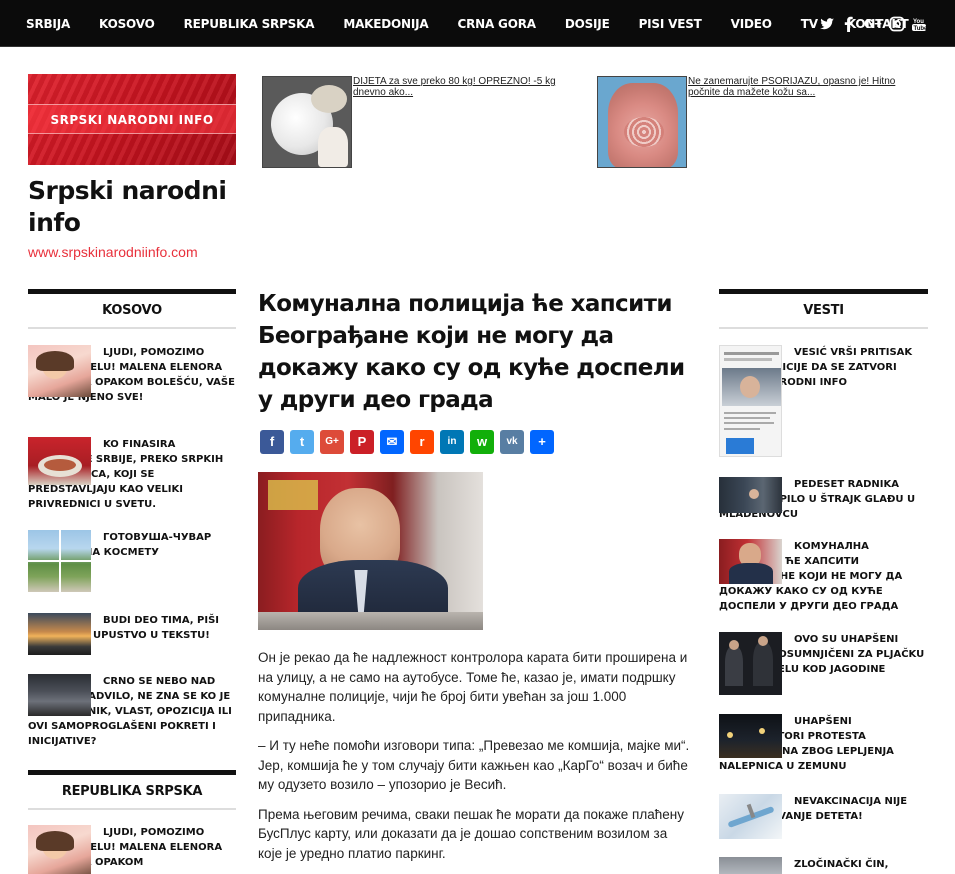  What do you see at coordinates (370, 551) in the screenshot?
I see `article-photo` at bounding box center [370, 551].